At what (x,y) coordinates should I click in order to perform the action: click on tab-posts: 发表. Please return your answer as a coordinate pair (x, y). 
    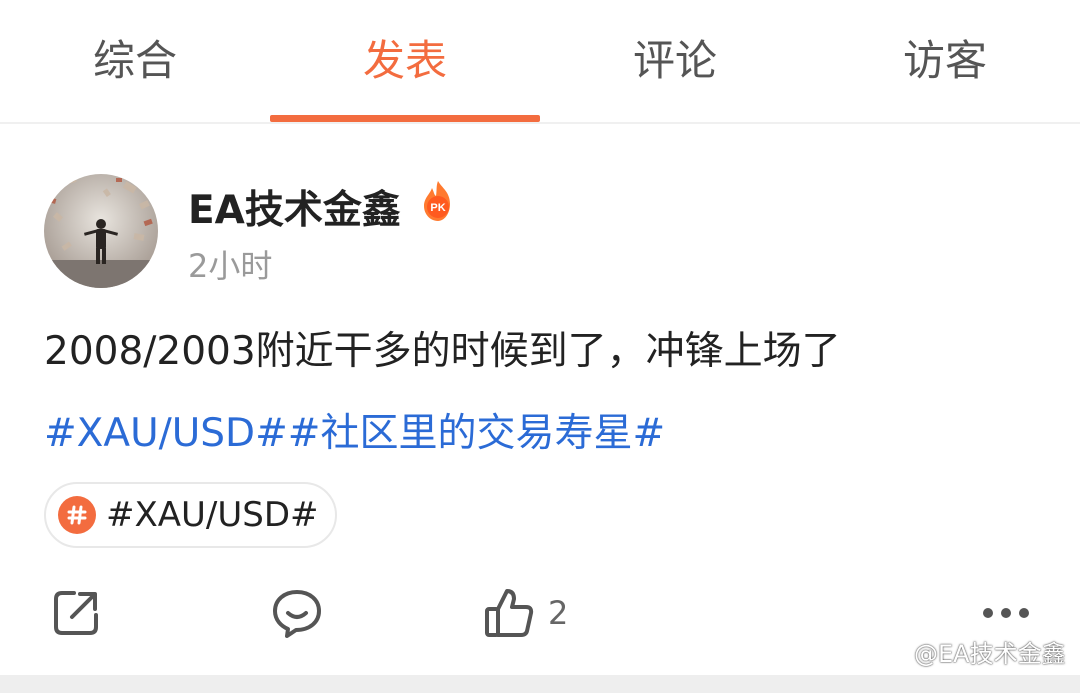
    Looking at the image, I should click on (405, 61).